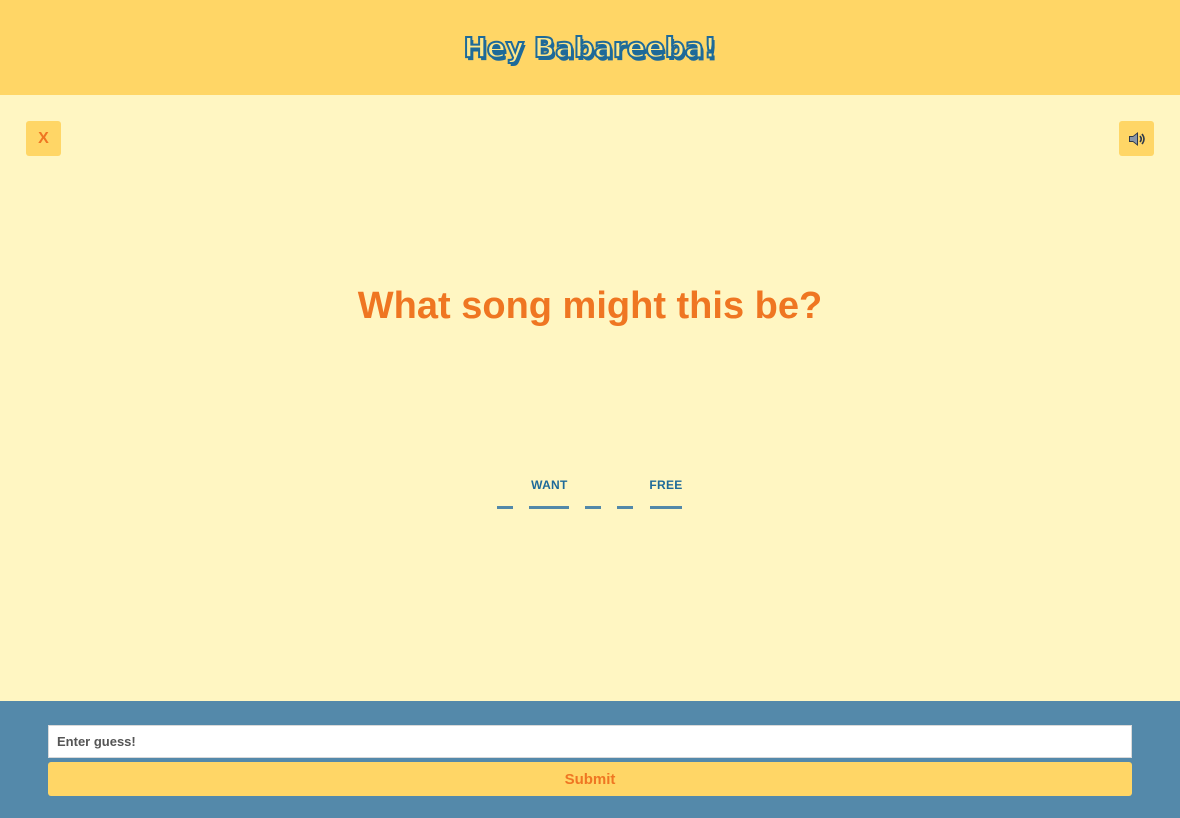  Describe the element at coordinates (549, 485) in the screenshot. I see `word-slot-text: WANT` at that location.